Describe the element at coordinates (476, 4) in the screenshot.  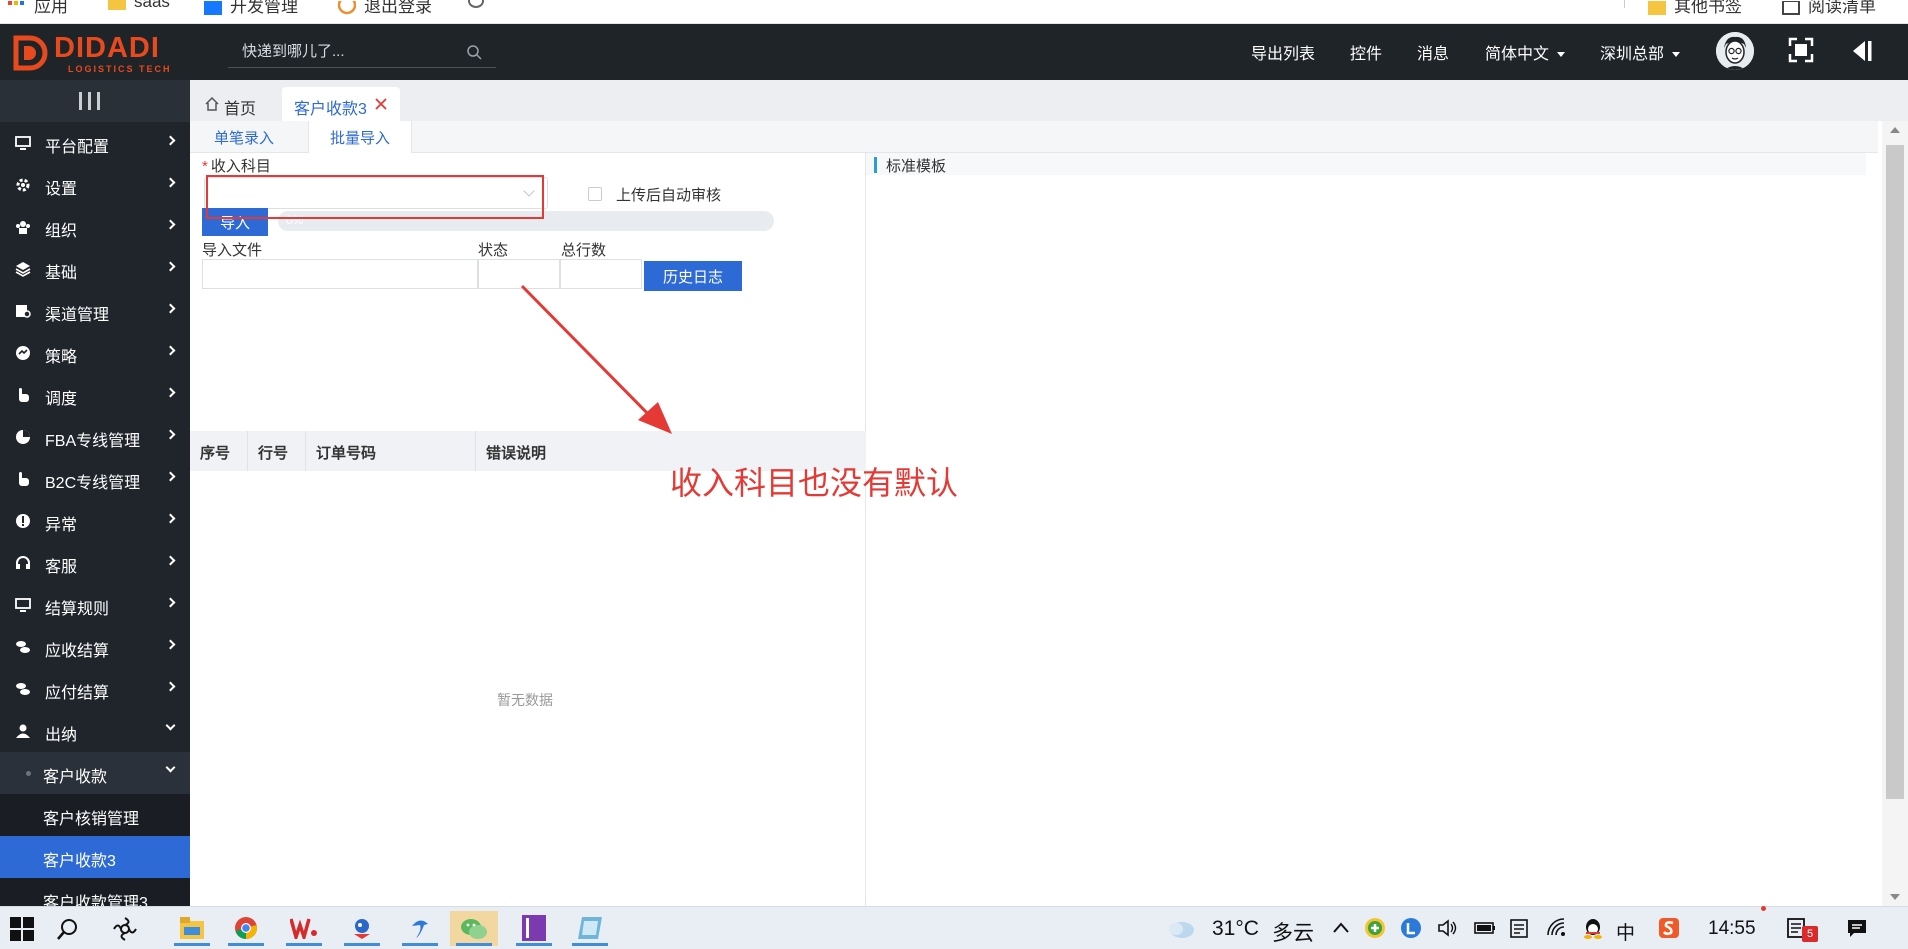
I see `history-icon` at that location.